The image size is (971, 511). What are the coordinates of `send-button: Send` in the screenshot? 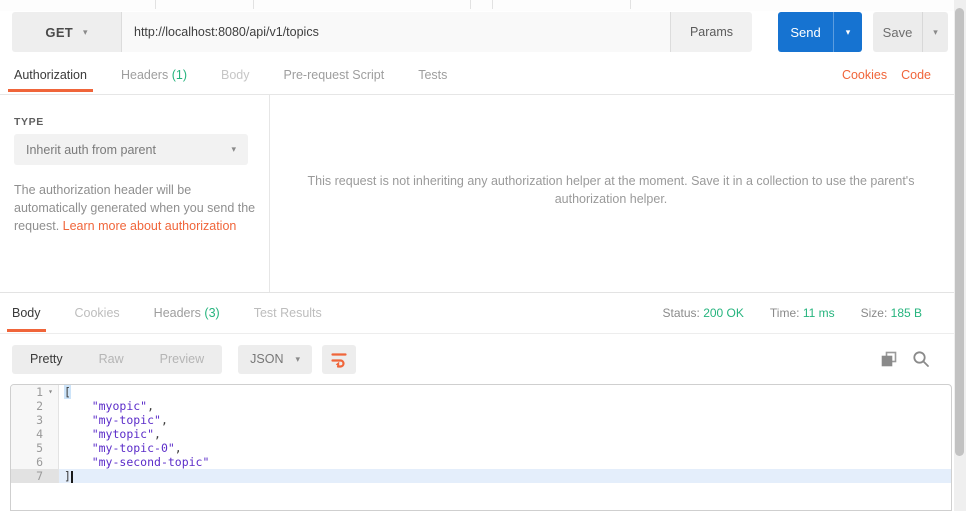 It's located at (805, 32).